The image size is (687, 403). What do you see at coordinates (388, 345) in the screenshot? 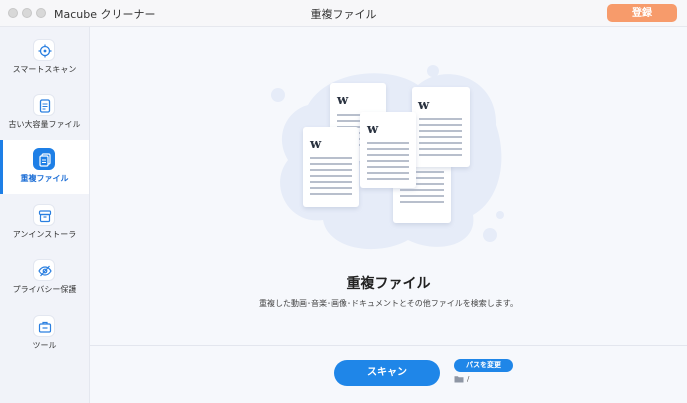
I see `footer-divider` at bounding box center [388, 345].